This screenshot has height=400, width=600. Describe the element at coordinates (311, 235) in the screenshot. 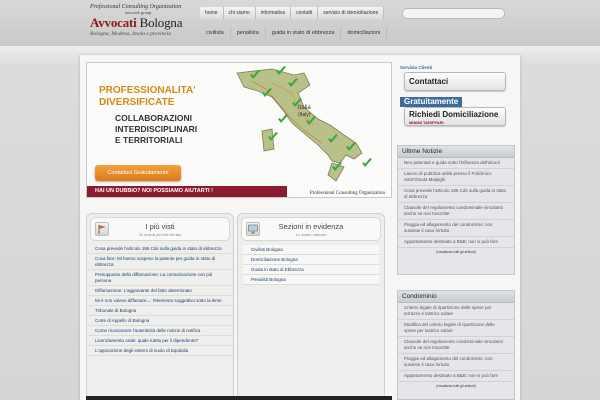

I see `featured-sections-subtitle: Le nostre rubriche` at that location.